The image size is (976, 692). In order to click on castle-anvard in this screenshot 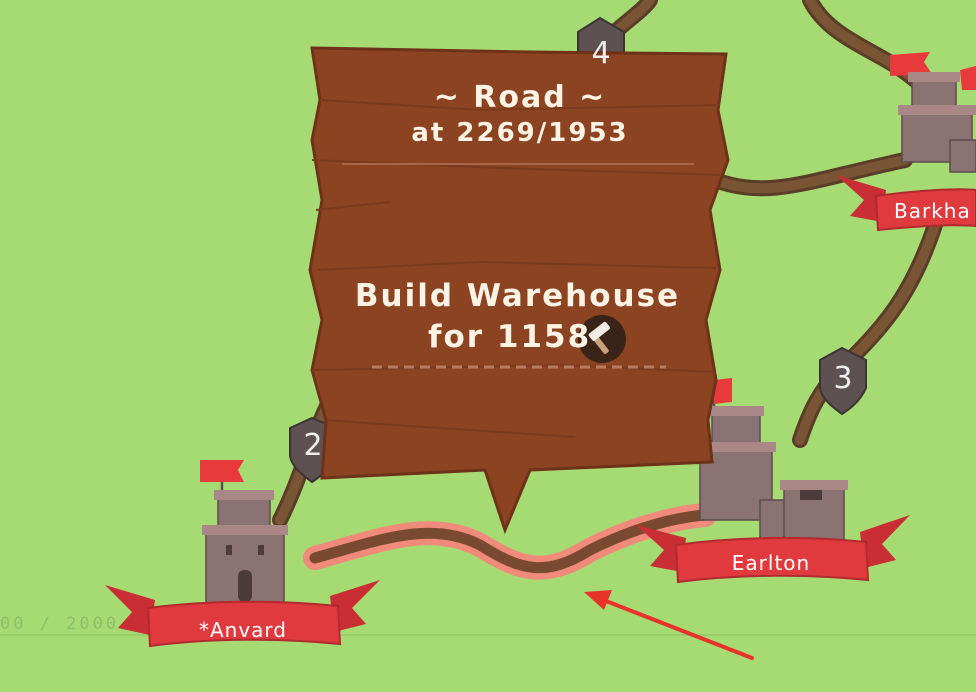, I will do `click(244, 533)`.